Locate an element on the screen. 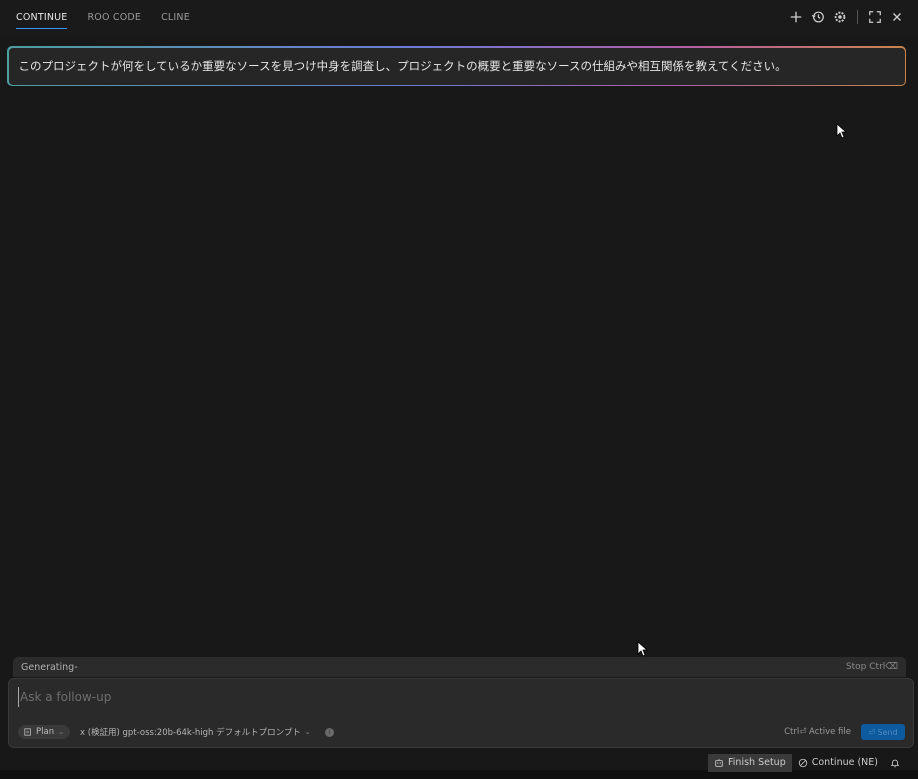  gear-icon is located at coordinates (840, 17).